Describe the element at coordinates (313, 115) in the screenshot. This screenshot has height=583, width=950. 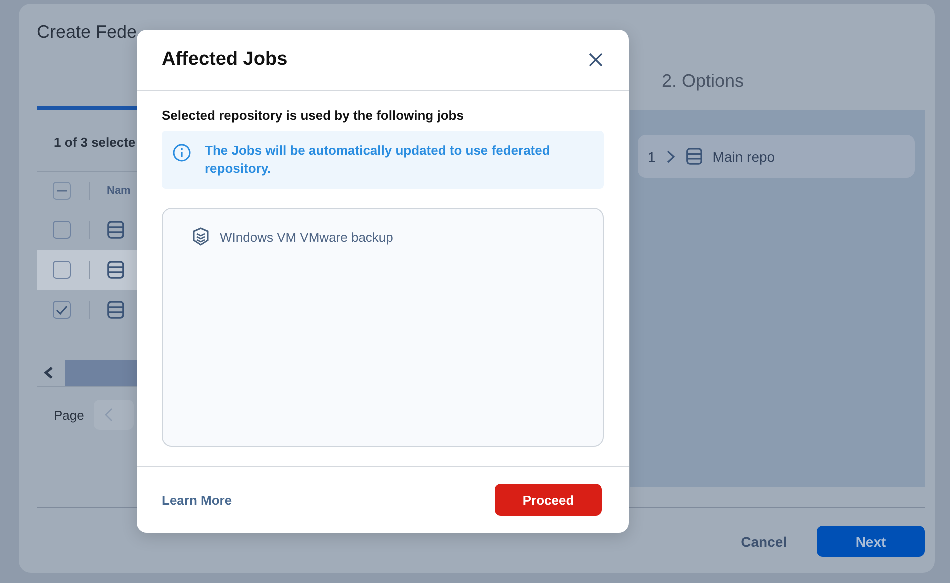
I see `dialog-subtitle: Selected repository is used by the following jobs` at that location.